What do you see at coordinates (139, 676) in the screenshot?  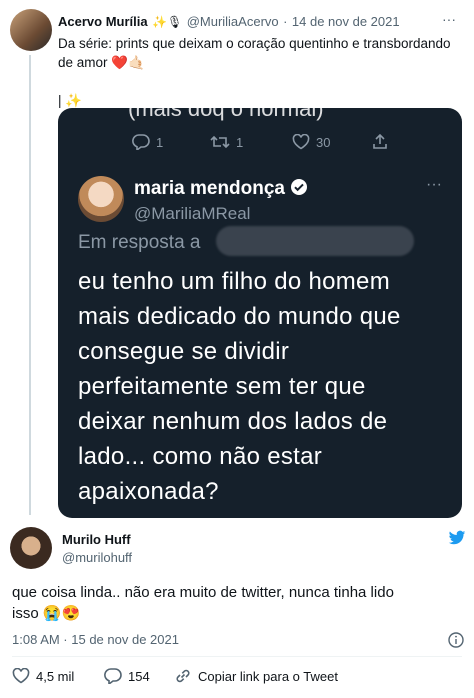 I see `reply-count: 154` at bounding box center [139, 676].